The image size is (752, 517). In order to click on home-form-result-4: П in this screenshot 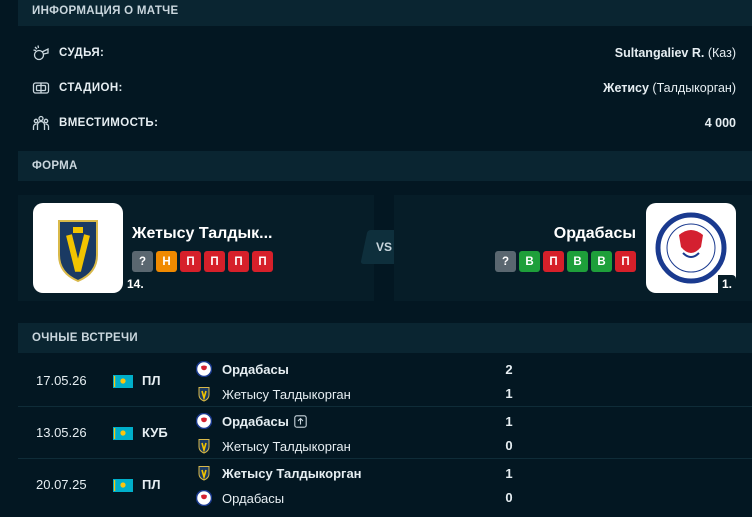, I will do `click(238, 261)`.